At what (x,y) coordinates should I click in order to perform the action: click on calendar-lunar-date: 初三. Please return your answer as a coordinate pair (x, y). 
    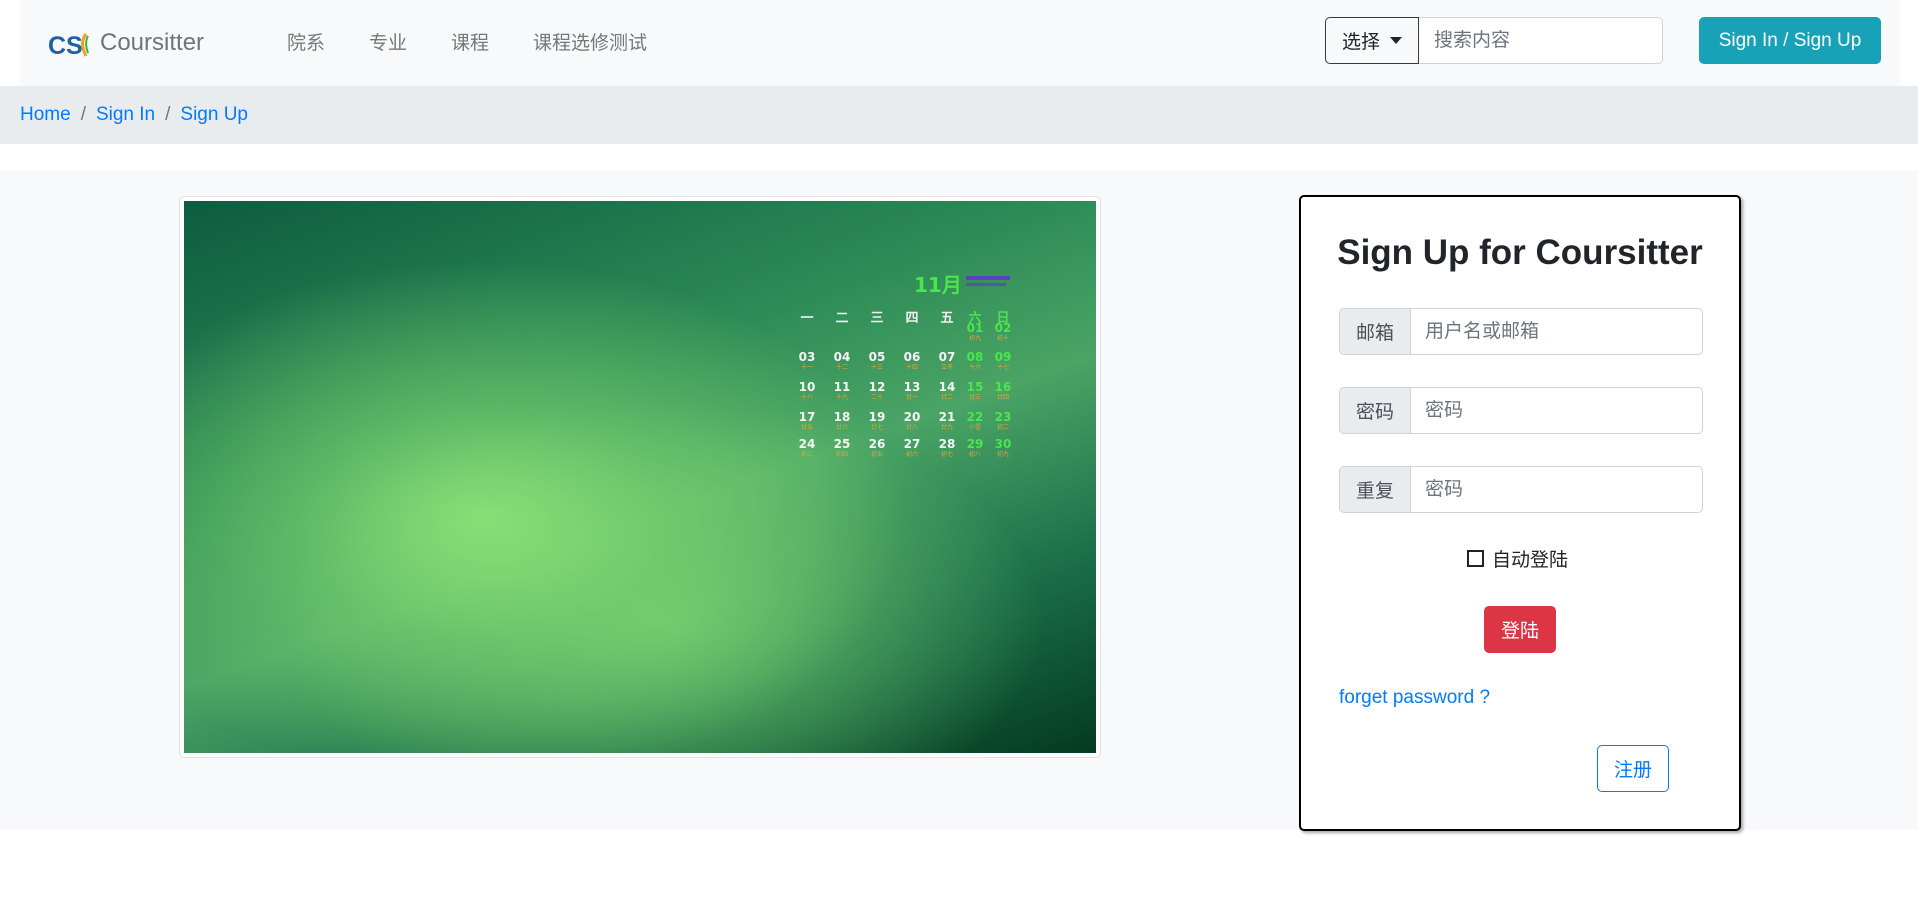
    Looking at the image, I should click on (806, 454).